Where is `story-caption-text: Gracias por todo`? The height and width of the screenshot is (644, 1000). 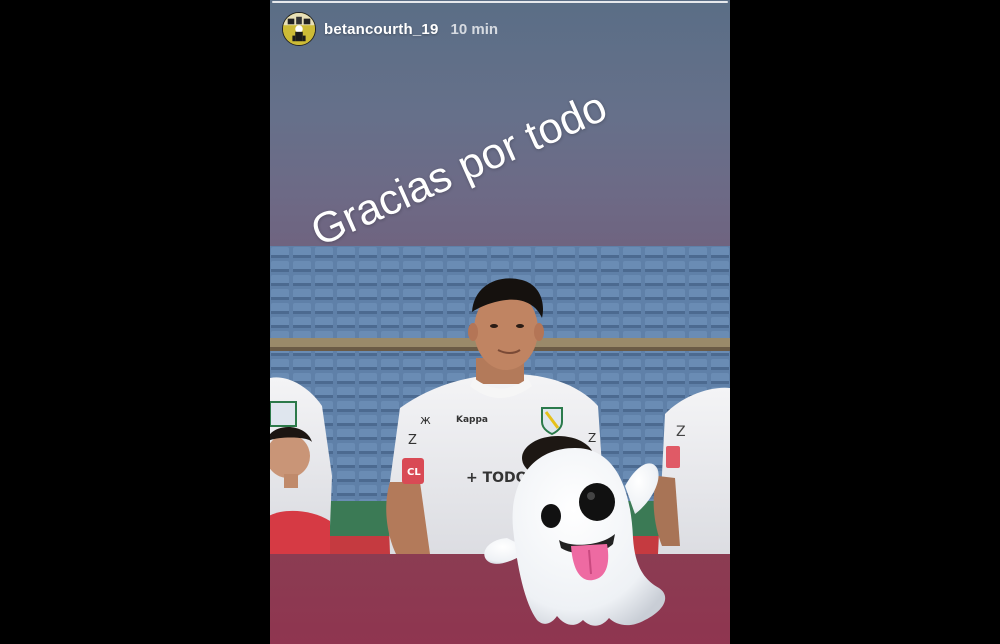
story-caption-text: Gracias por todo is located at coordinates (459, 169).